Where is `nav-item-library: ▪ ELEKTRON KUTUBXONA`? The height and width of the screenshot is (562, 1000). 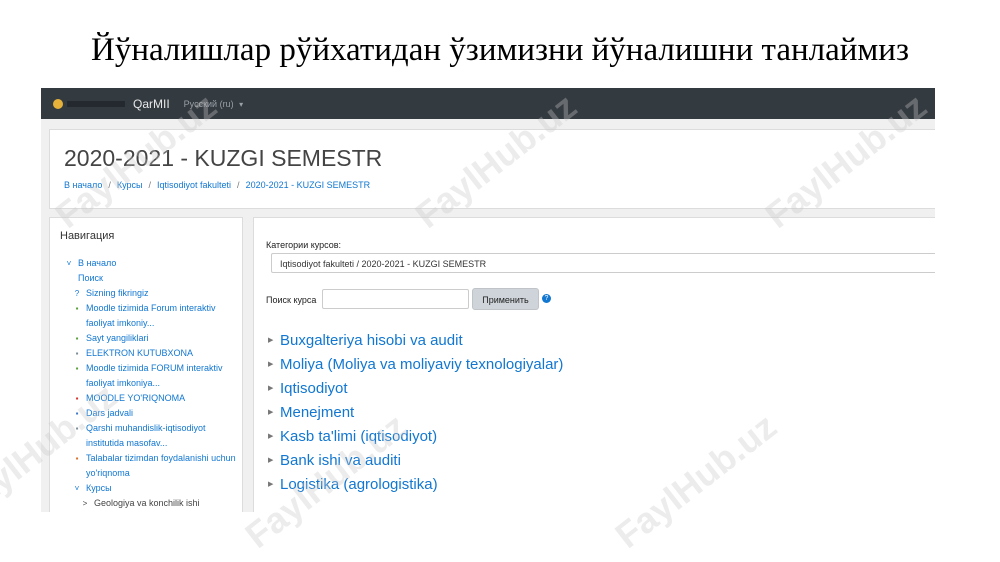 nav-item-library: ▪ ELEKTRON KUTUBXONA is located at coordinates (151, 353).